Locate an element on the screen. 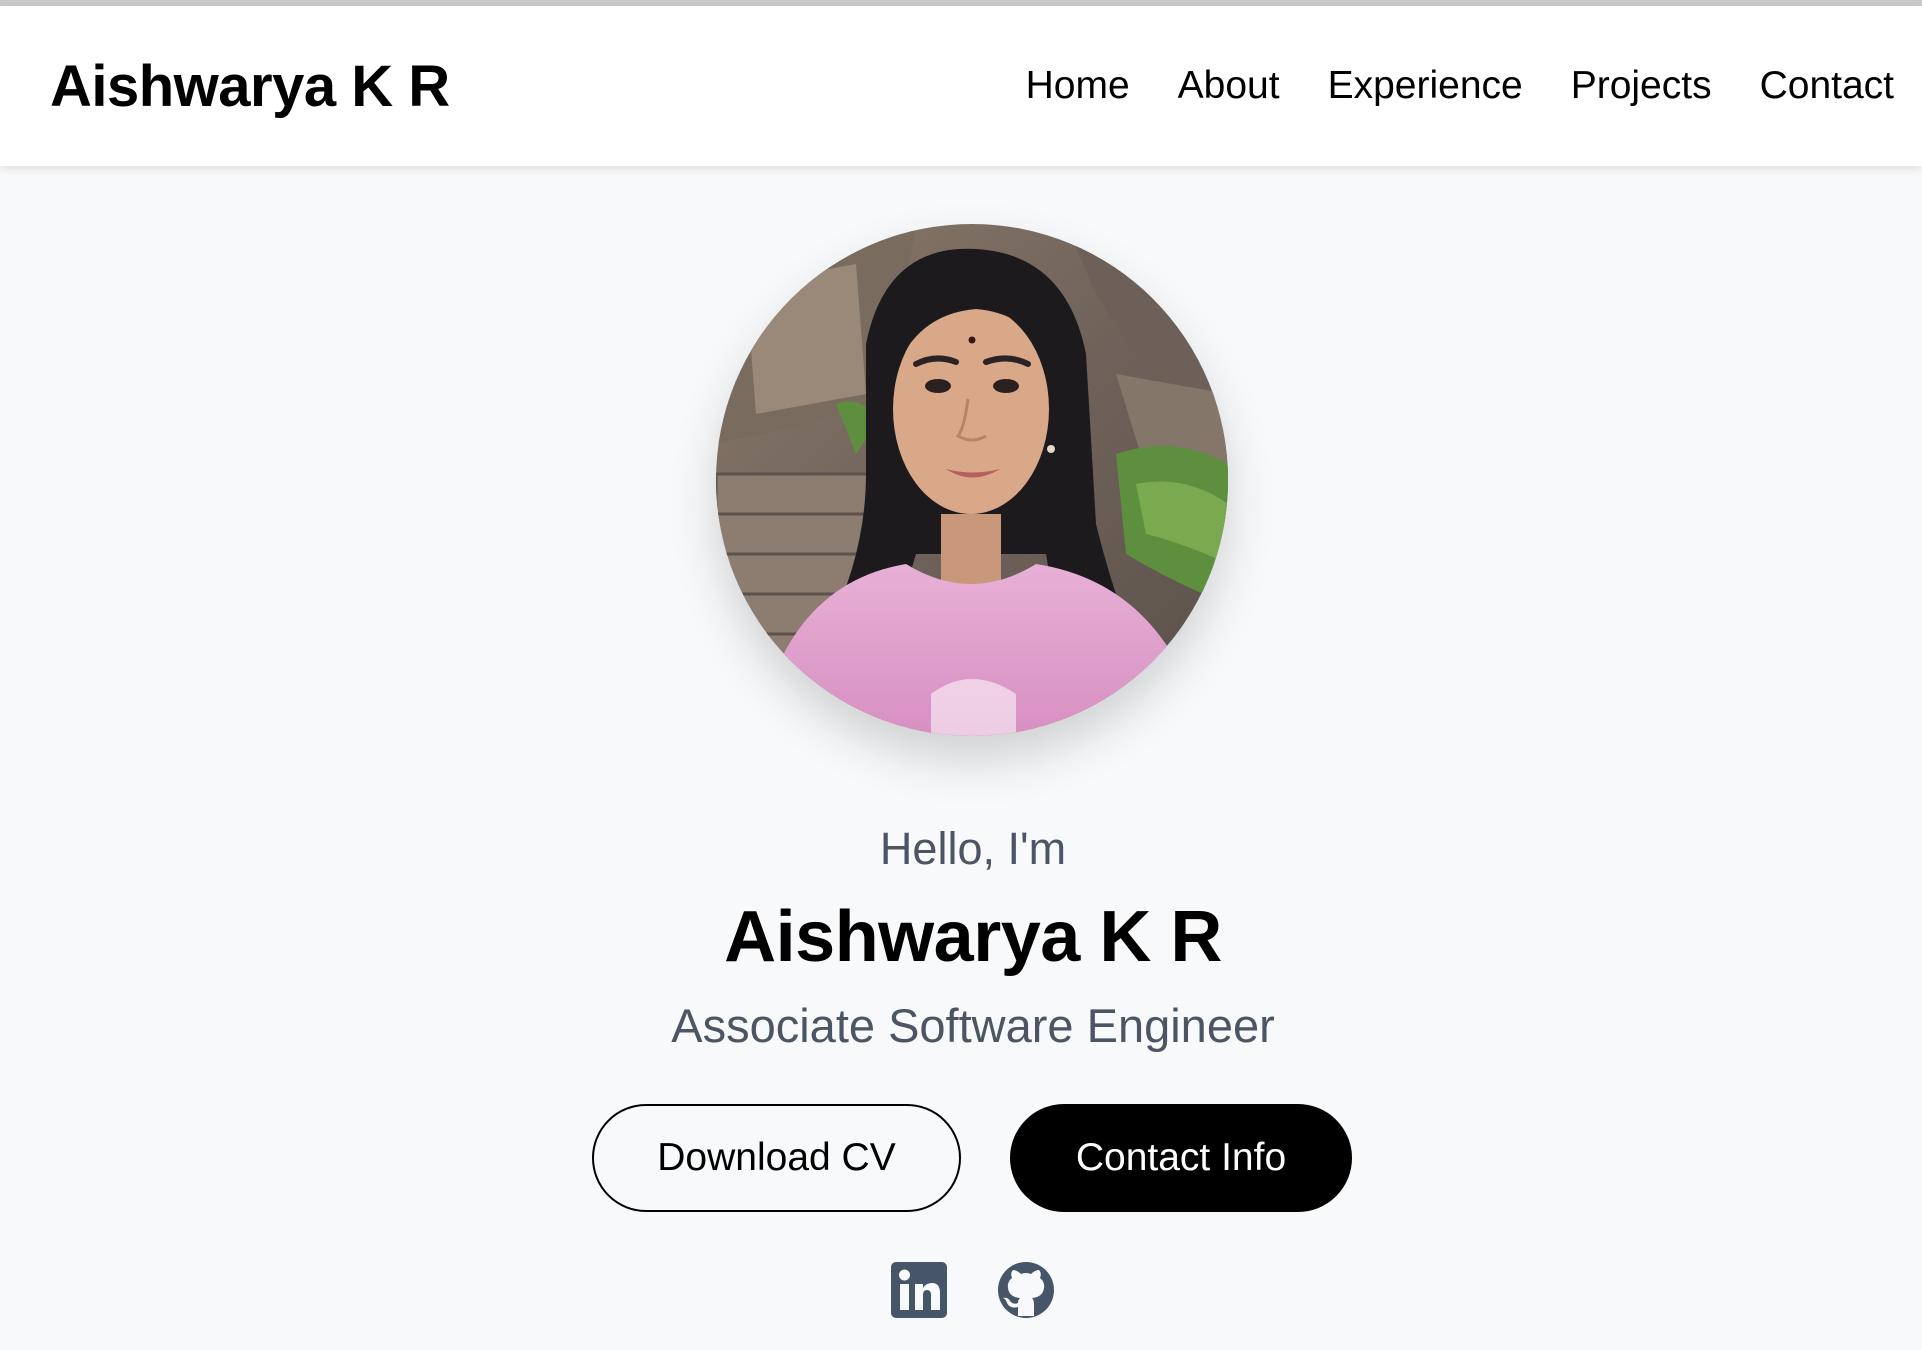 The height and width of the screenshot is (1350, 1922). download-cv-button: Download CV is located at coordinates (776, 1158).